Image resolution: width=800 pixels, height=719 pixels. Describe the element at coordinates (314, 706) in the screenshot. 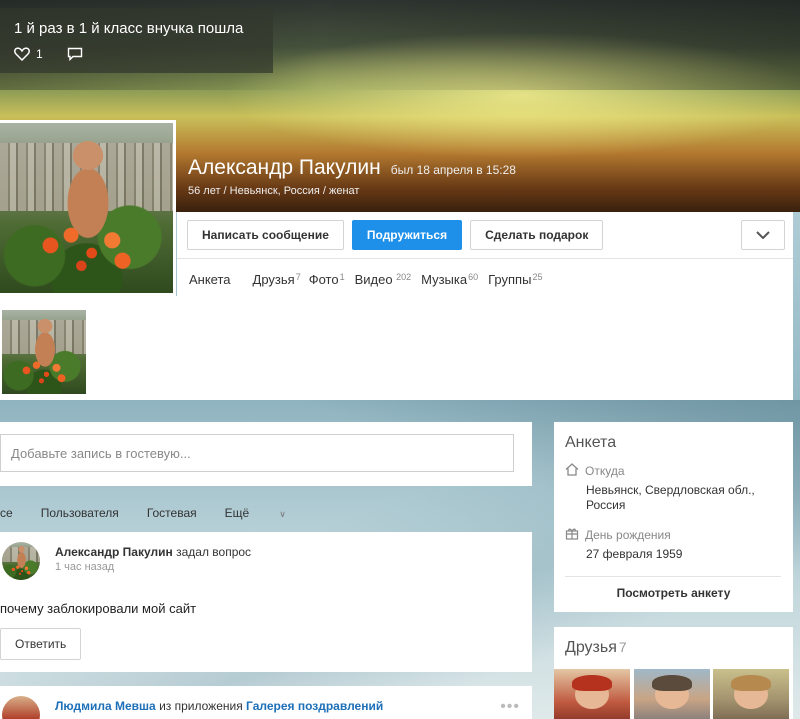

I see `post-app-link: Галерея поздравлений` at that location.